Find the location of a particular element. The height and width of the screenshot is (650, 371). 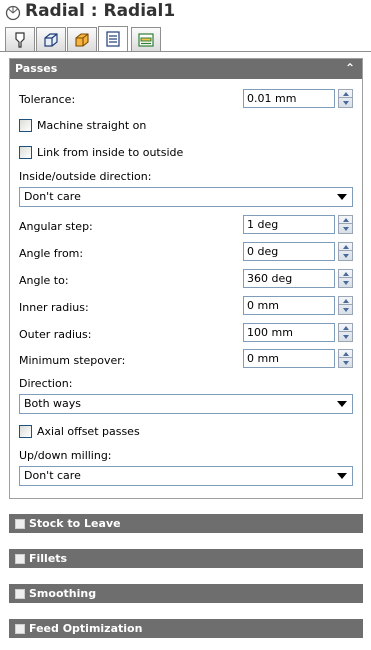

tab-stock is located at coordinates (82, 39).